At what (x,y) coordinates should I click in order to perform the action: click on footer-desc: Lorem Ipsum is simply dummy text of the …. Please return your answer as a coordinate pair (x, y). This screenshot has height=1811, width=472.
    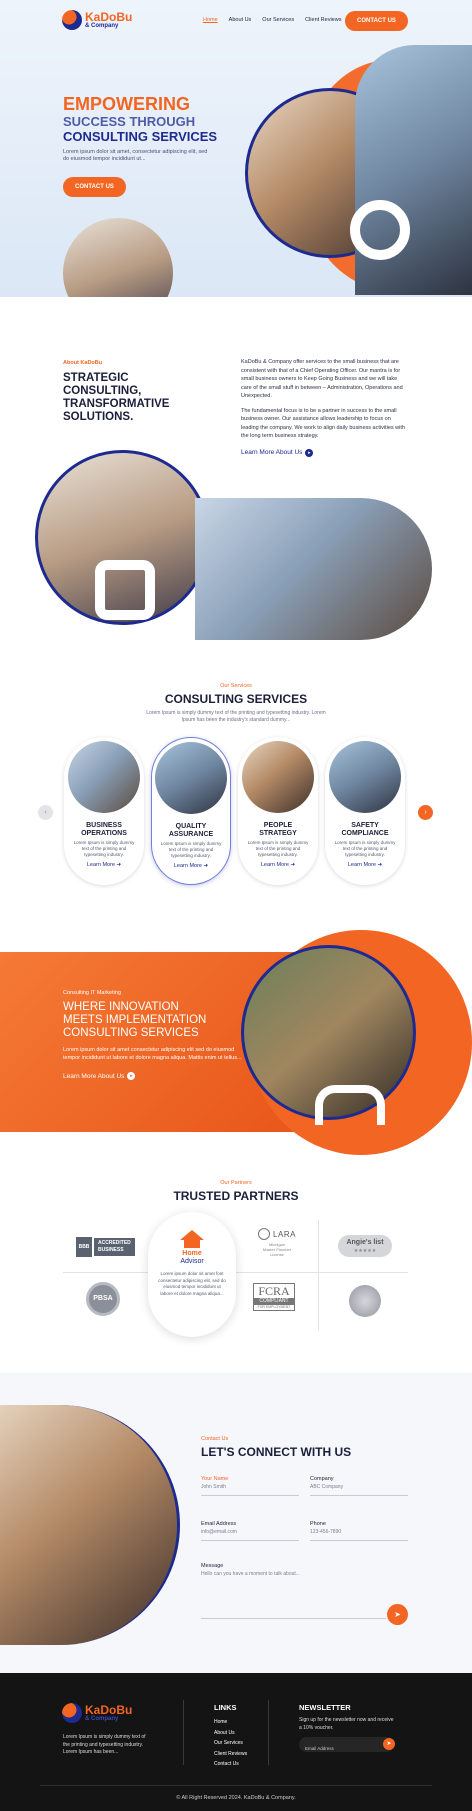
    Looking at the image, I should click on (104, 1745).